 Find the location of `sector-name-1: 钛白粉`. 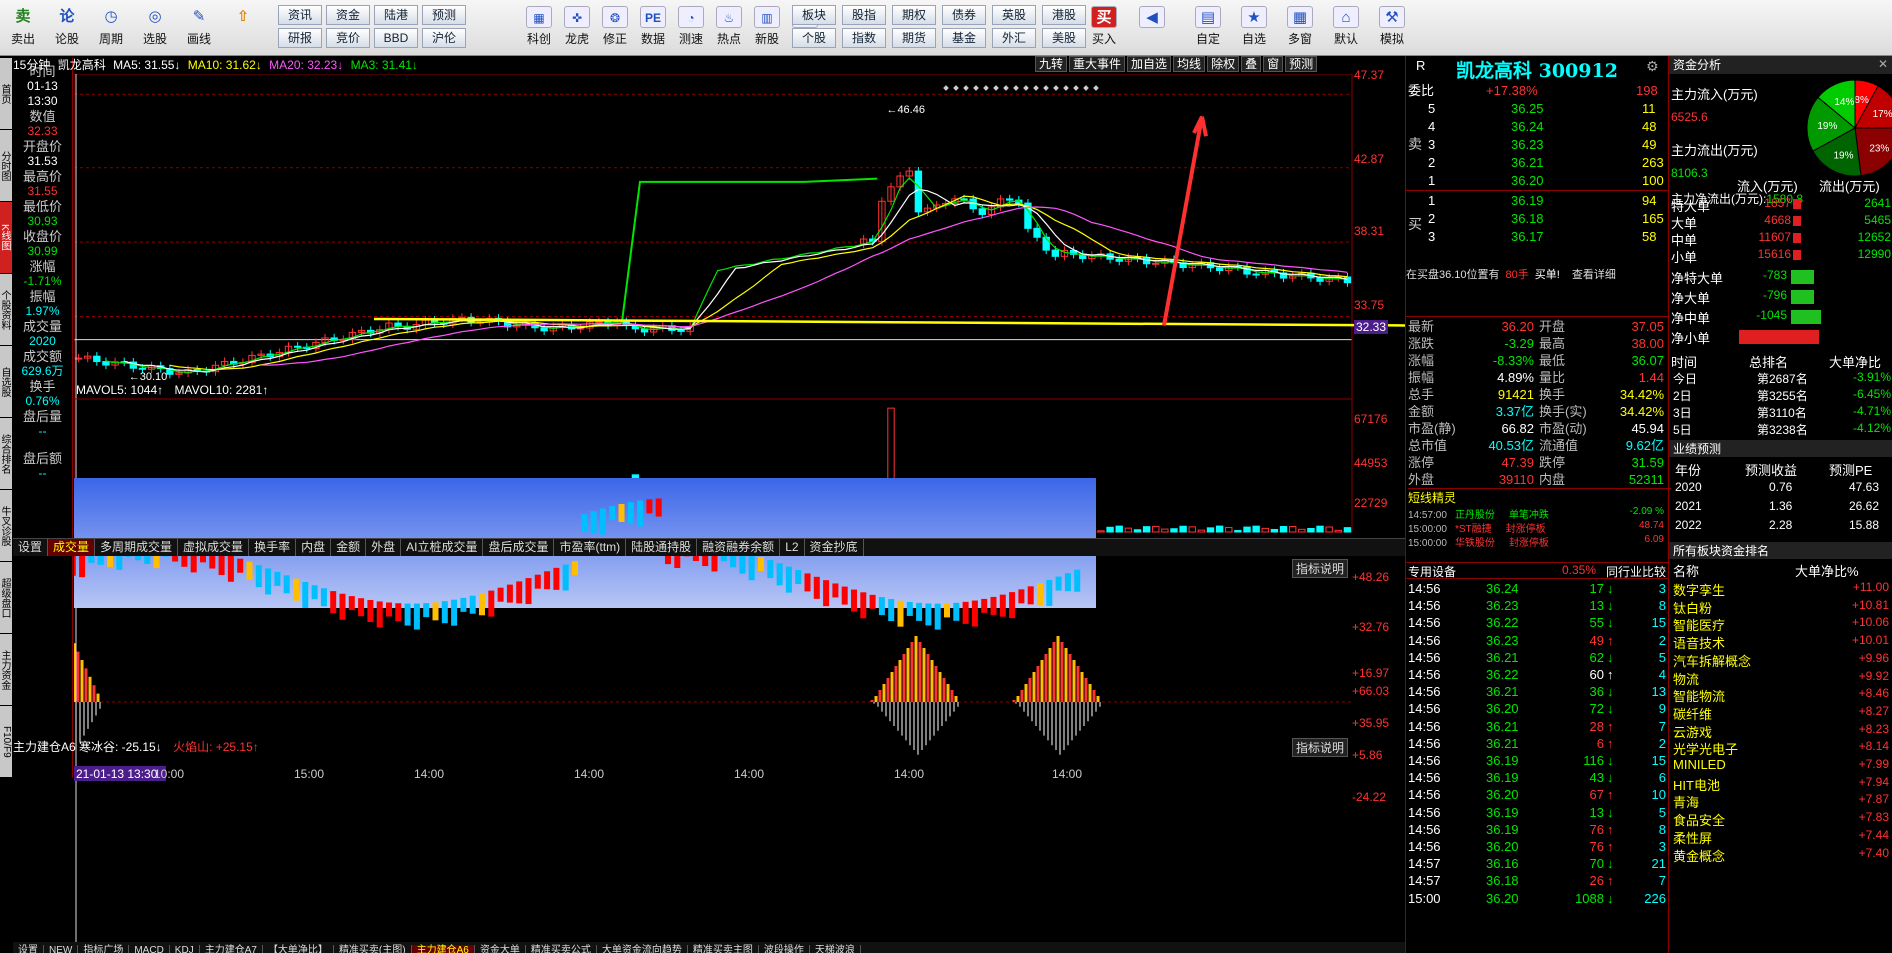

sector-name-1: 钛白粉 is located at coordinates (1692, 607).